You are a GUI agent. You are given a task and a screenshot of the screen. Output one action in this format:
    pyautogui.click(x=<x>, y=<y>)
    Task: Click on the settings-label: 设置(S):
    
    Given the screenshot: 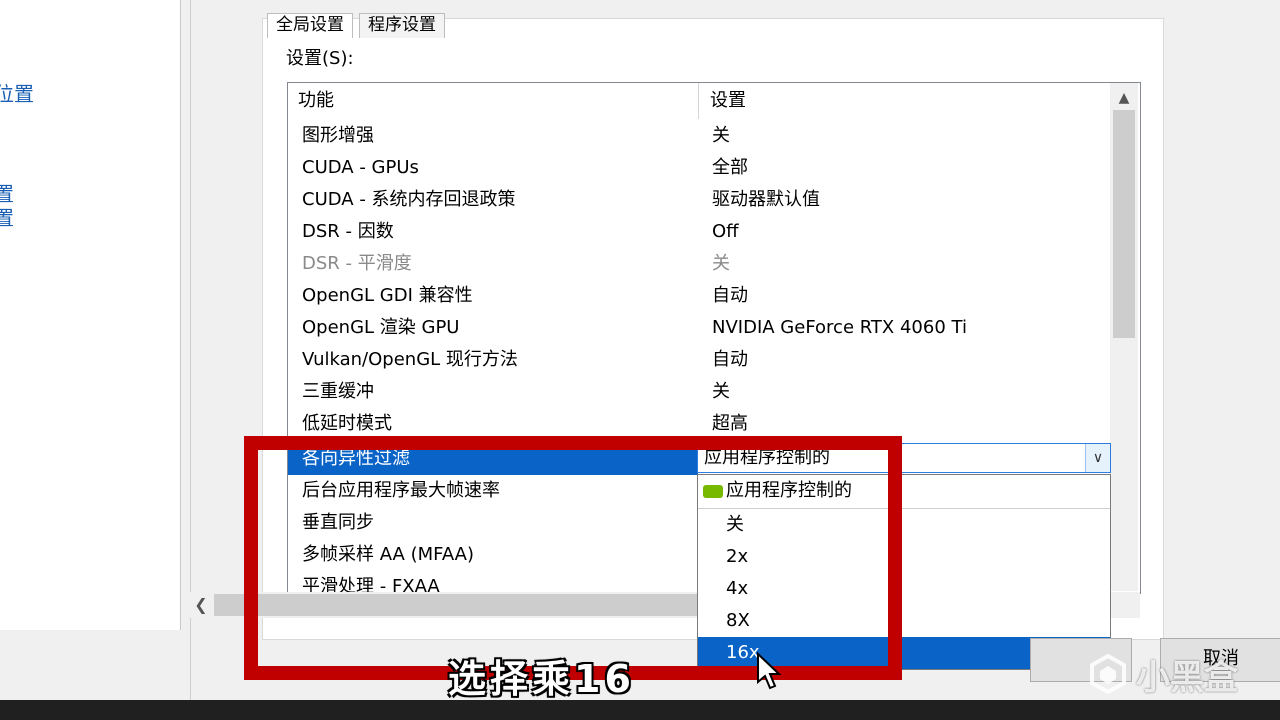 What is the action you would take?
    pyautogui.click(x=320, y=58)
    